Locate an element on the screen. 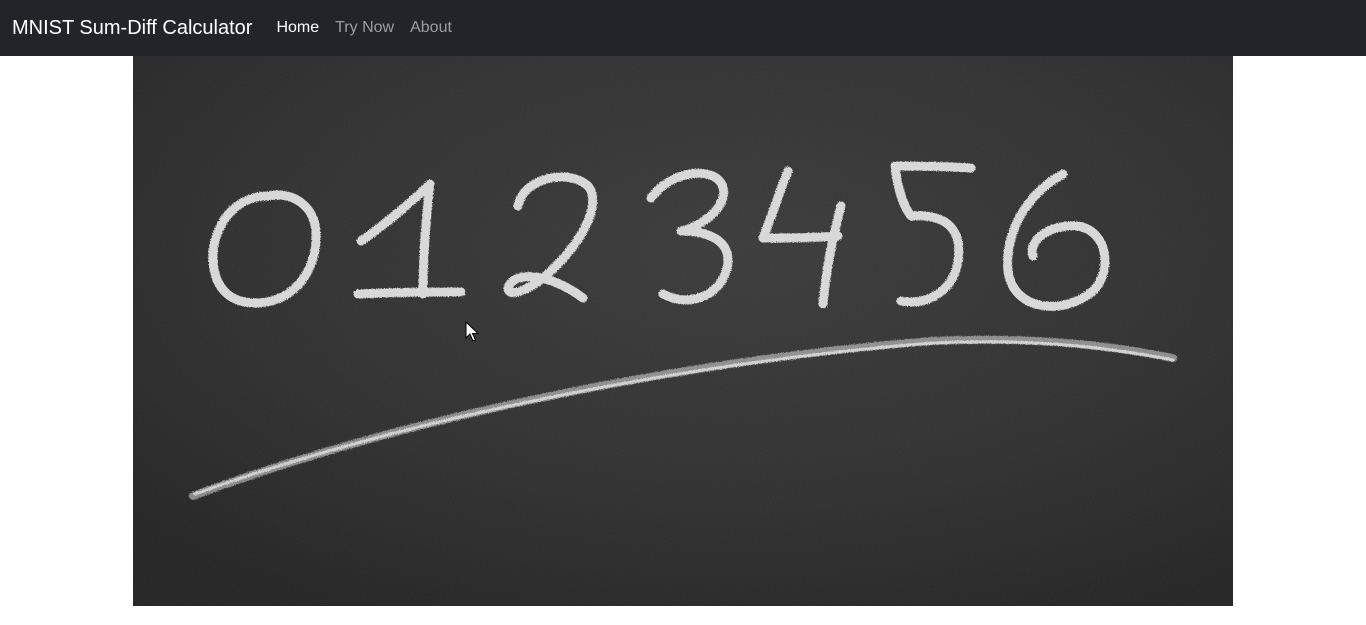 This screenshot has height=625, width=1366. navbar-brand: MNIST Sum-Diff Calculator is located at coordinates (132, 28).